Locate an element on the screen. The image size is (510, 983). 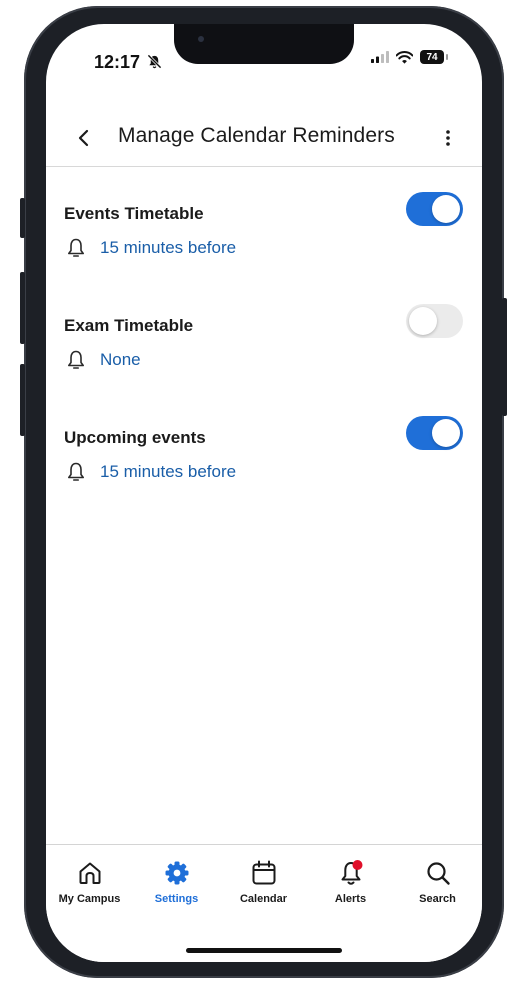
status-time: 12:17 is located at coordinates (128, 62).